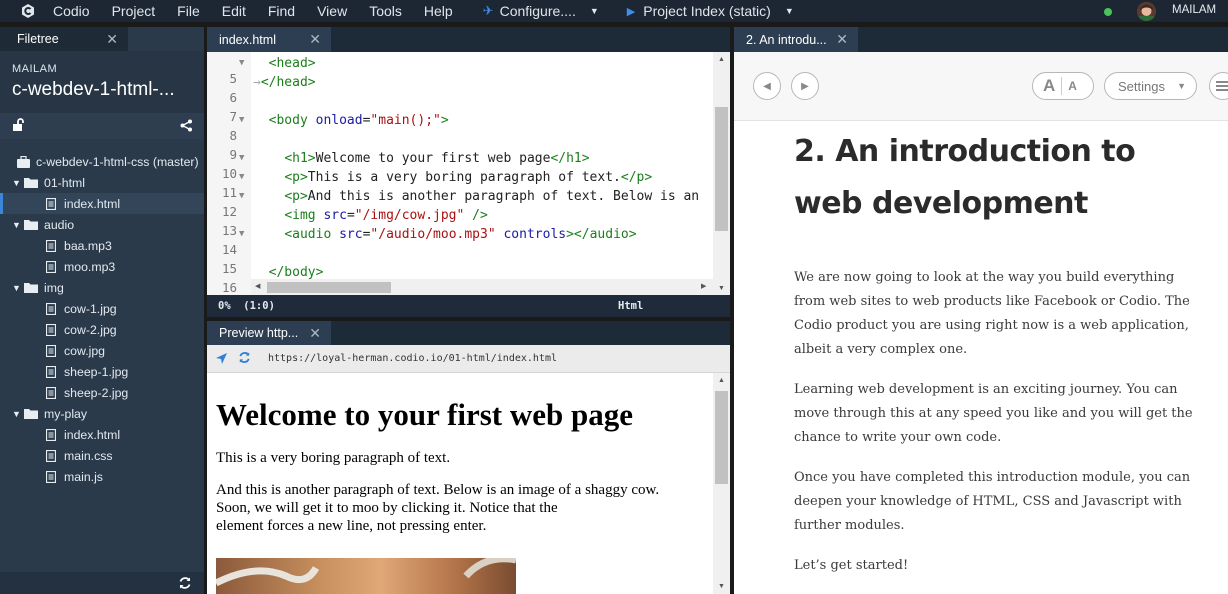  I want to click on tree-file-index-html: index.html, so click(102, 203).